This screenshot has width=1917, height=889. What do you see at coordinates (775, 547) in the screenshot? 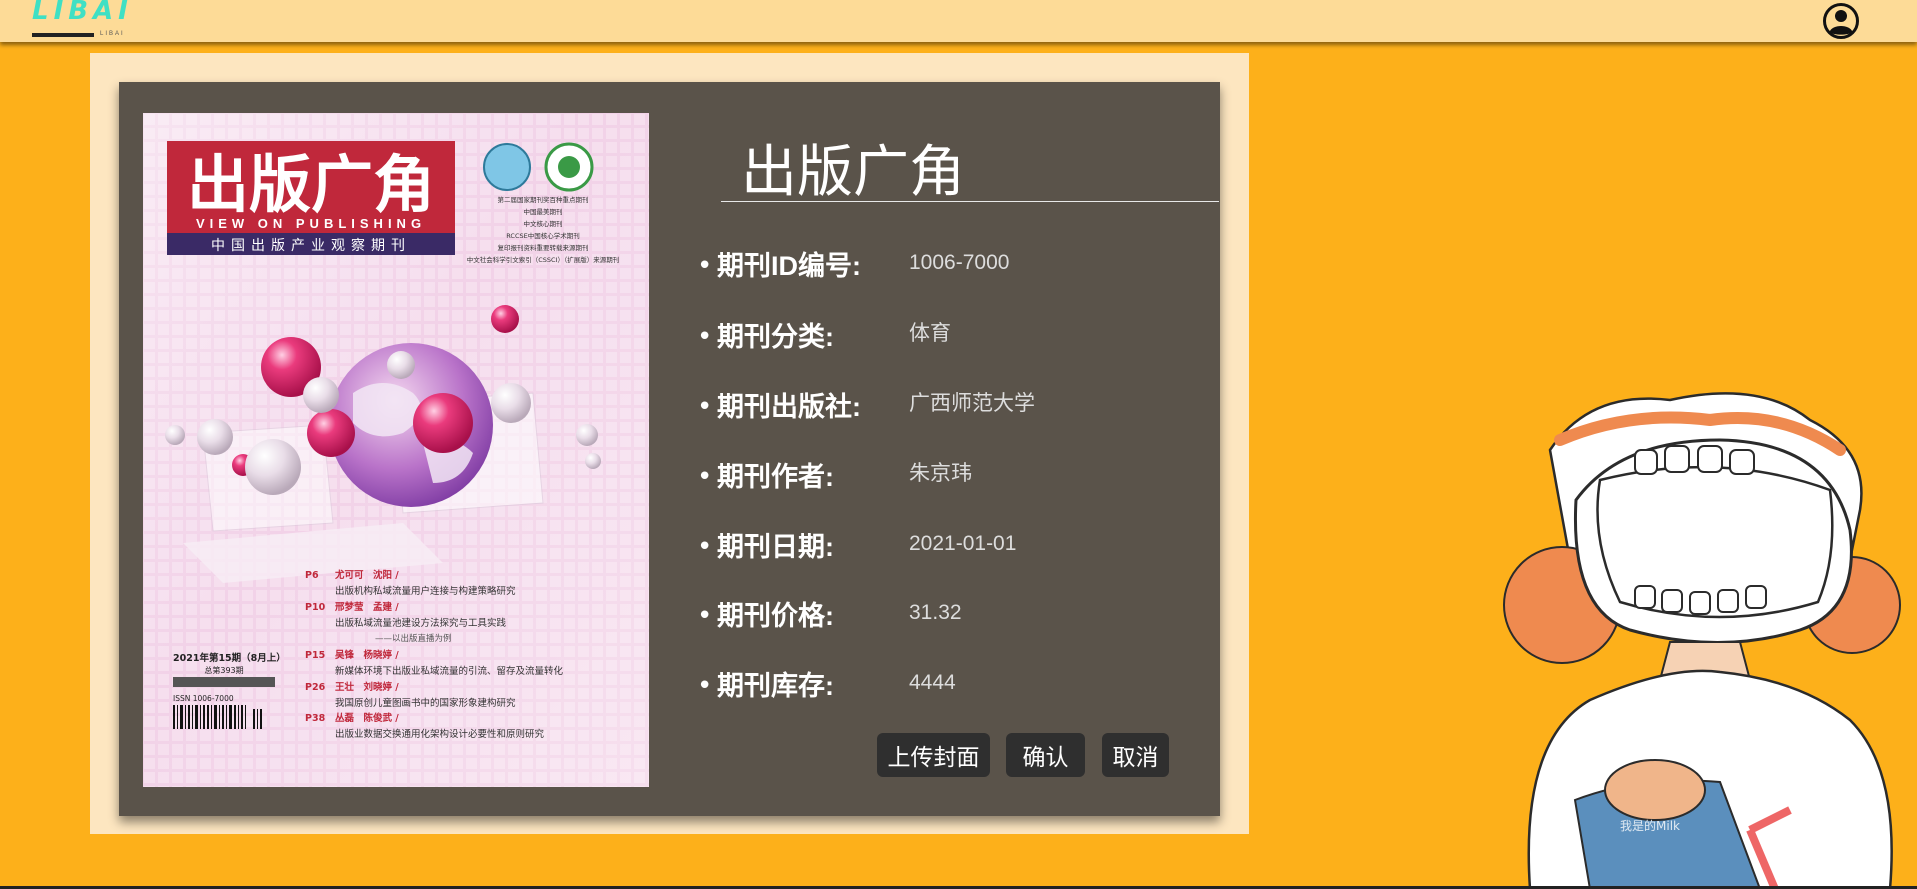
I see `field-label: 期刊日期:` at bounding box center [775, 547].